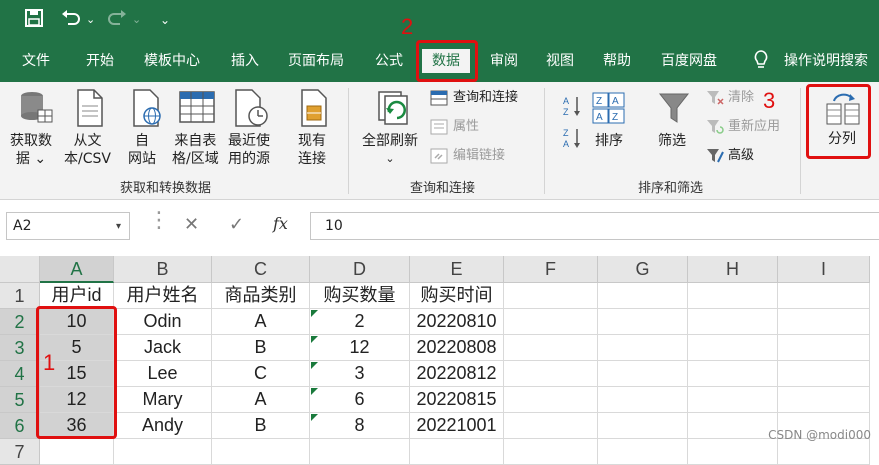 This screenshot has width=879, height=465. I want to click on undo-dropdown-icon: ⌄, so click(90, 20).